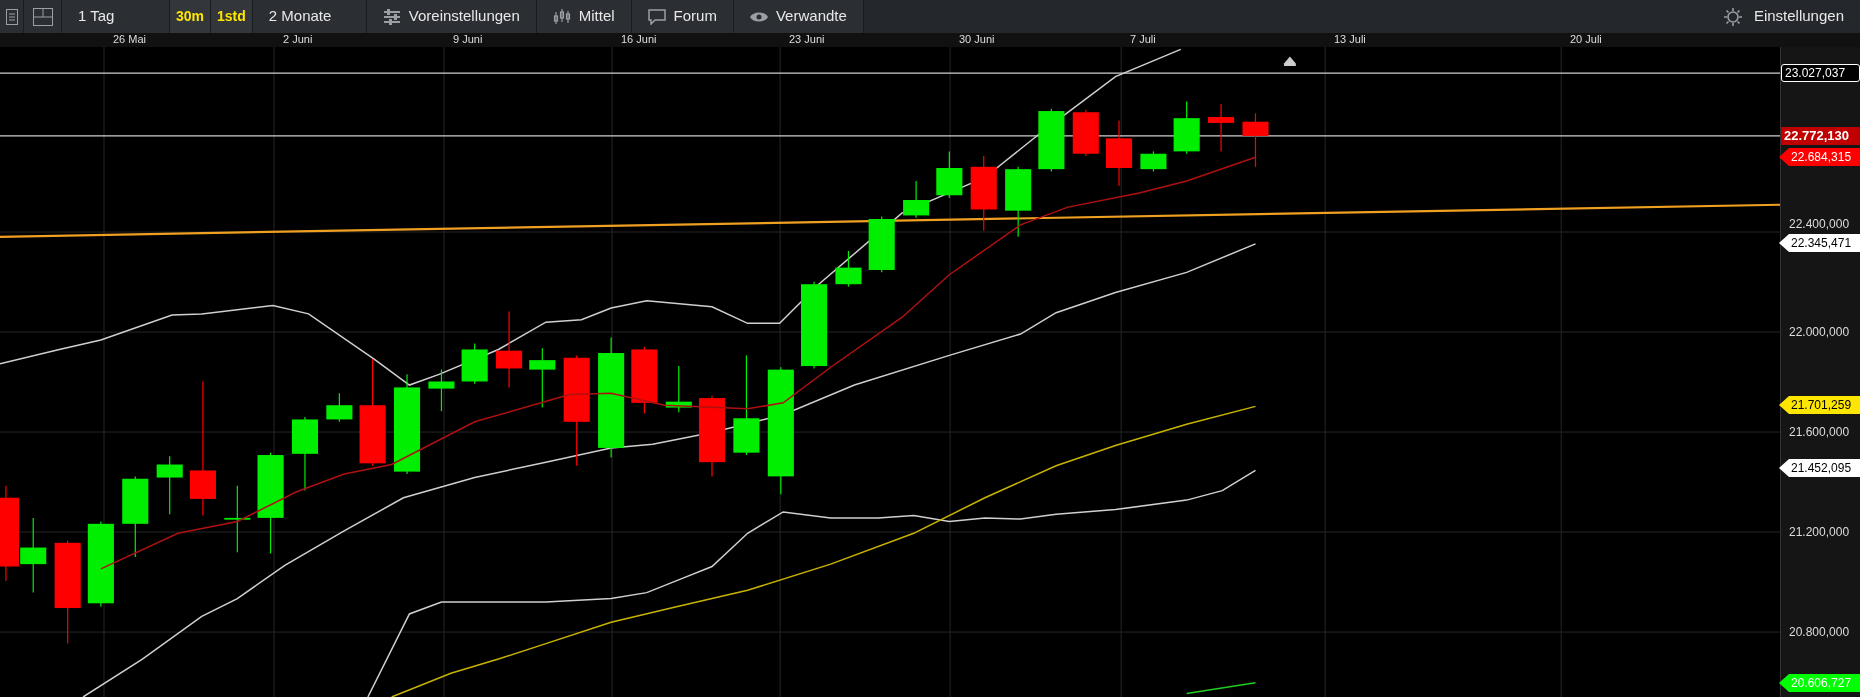 This screenshot has width=1860, height=697. Describe the element at coordinates (468, 39) in the screenshot. I see `date-label: 9 Juni` at that location.